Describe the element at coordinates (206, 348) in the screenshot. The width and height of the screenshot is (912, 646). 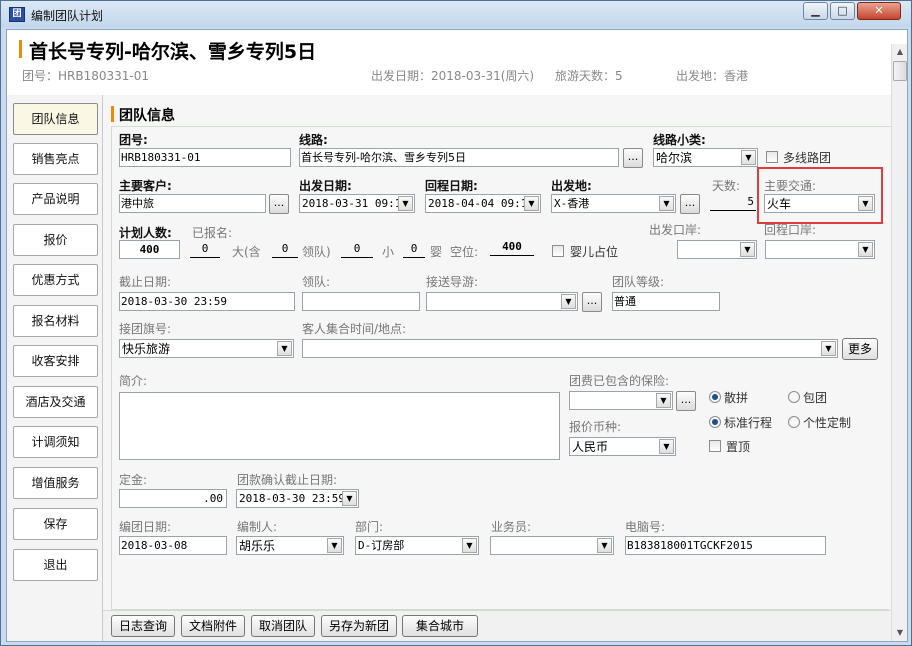
I see `agency-select: 快乐旅游 ▼` at that location.